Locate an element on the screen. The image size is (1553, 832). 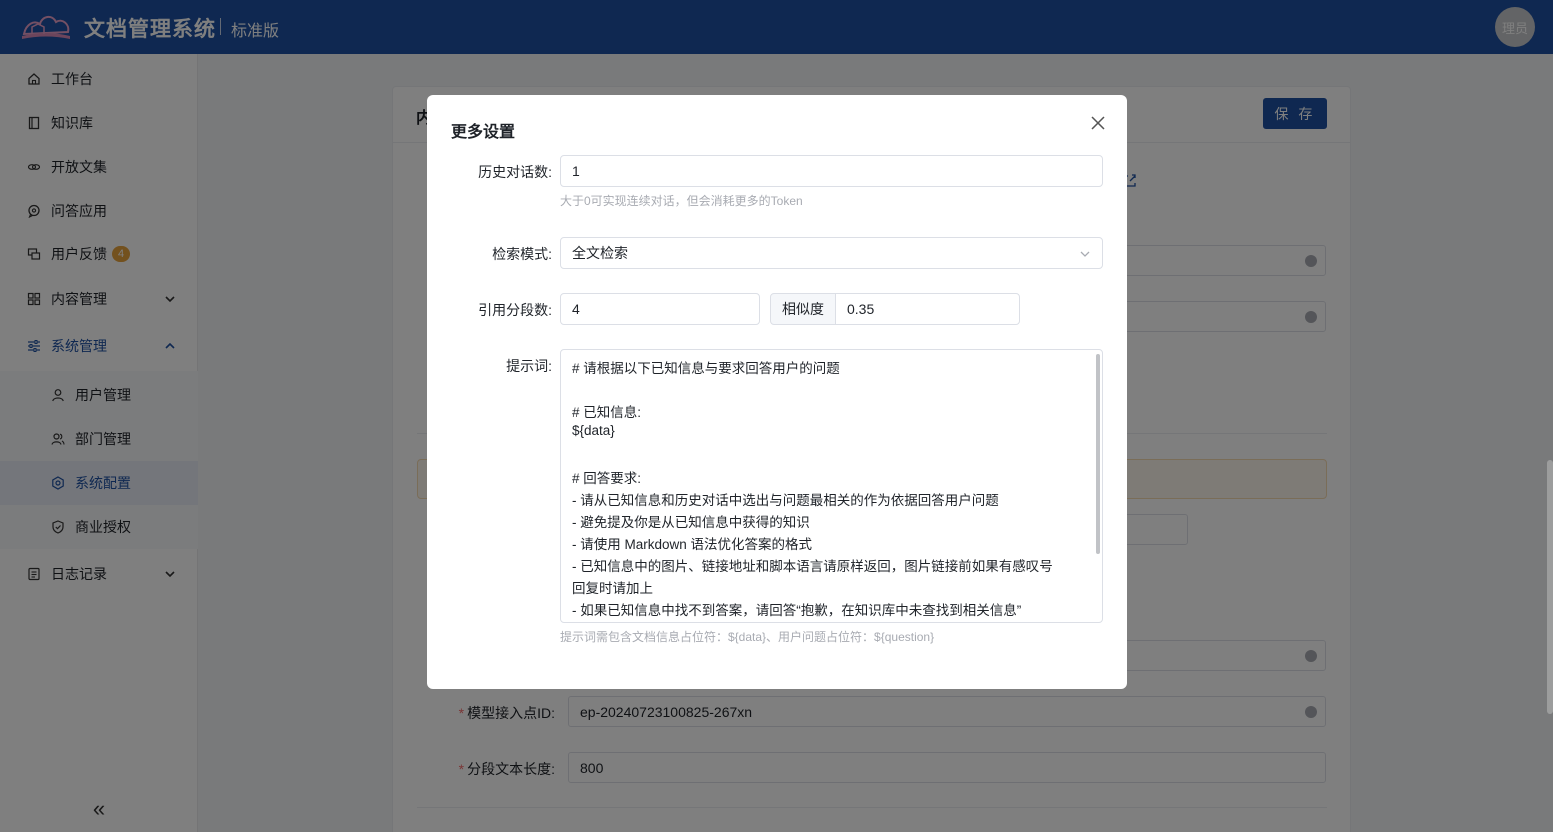
history-count-input: 1 is located at coordinates (831, 171).